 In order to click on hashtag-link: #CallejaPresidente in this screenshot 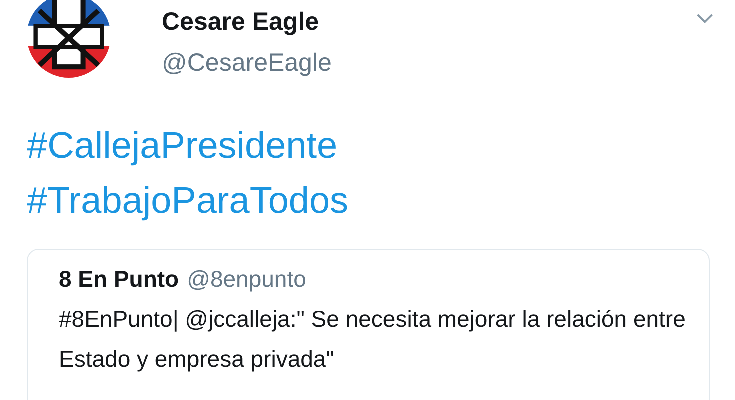, I will do `click(182, 145)`.